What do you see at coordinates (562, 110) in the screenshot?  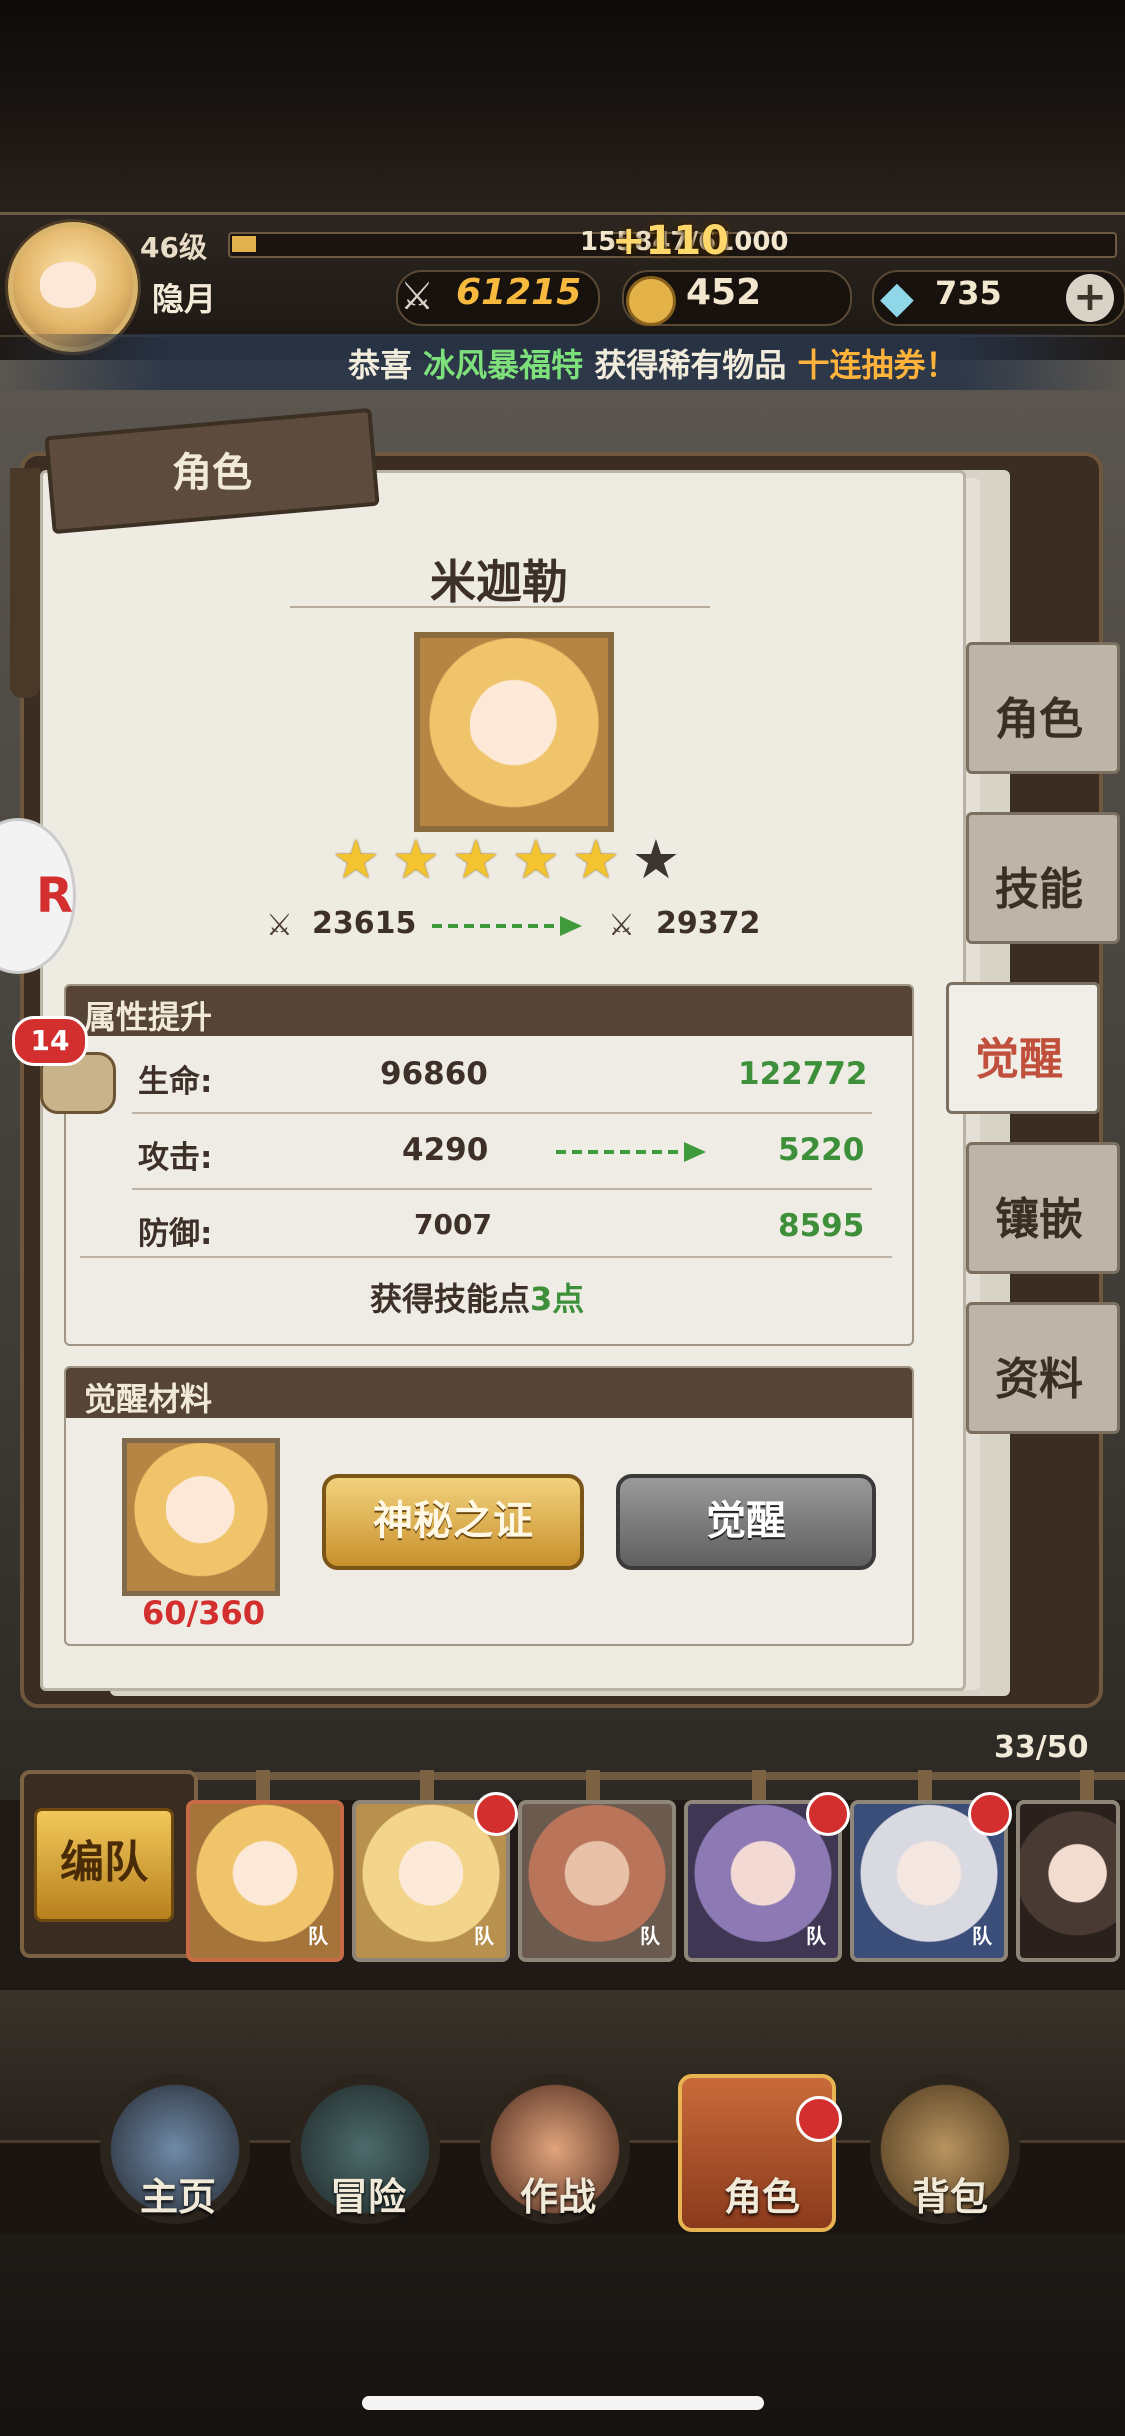 I see `top-background` at bounding box center [562, 110].